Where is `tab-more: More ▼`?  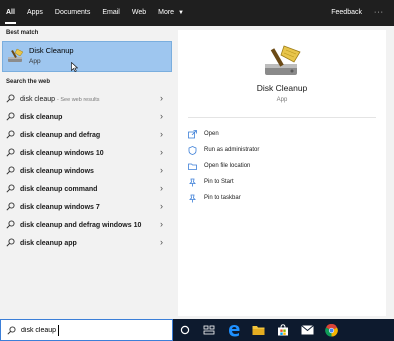 tab-more: More ▼ is located at coordinates (171, 13).